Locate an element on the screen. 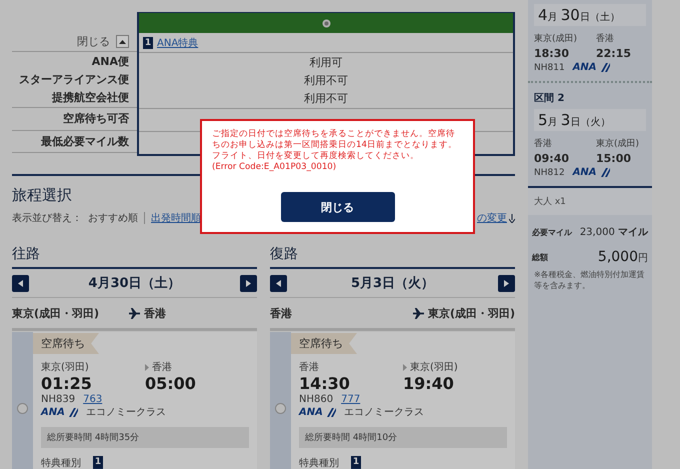 The width and height of the screenshot is (680, 469). departure-airport: 東京(成田) is located at coordinates (556, 38).